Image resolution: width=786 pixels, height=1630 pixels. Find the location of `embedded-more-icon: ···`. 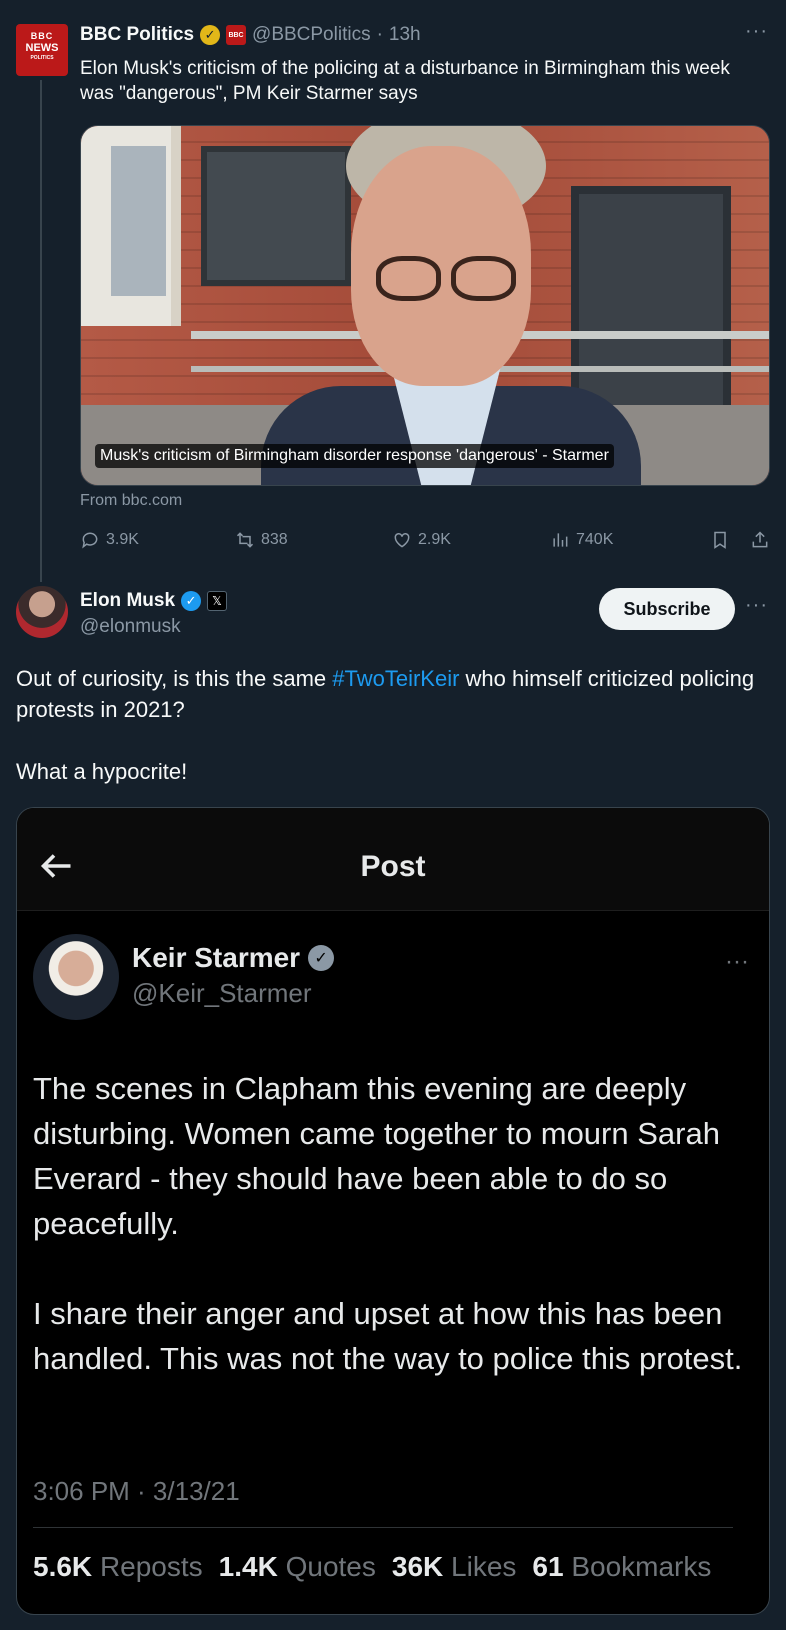

embedded-more-icon: ··· is located at coordinates (737, 961).